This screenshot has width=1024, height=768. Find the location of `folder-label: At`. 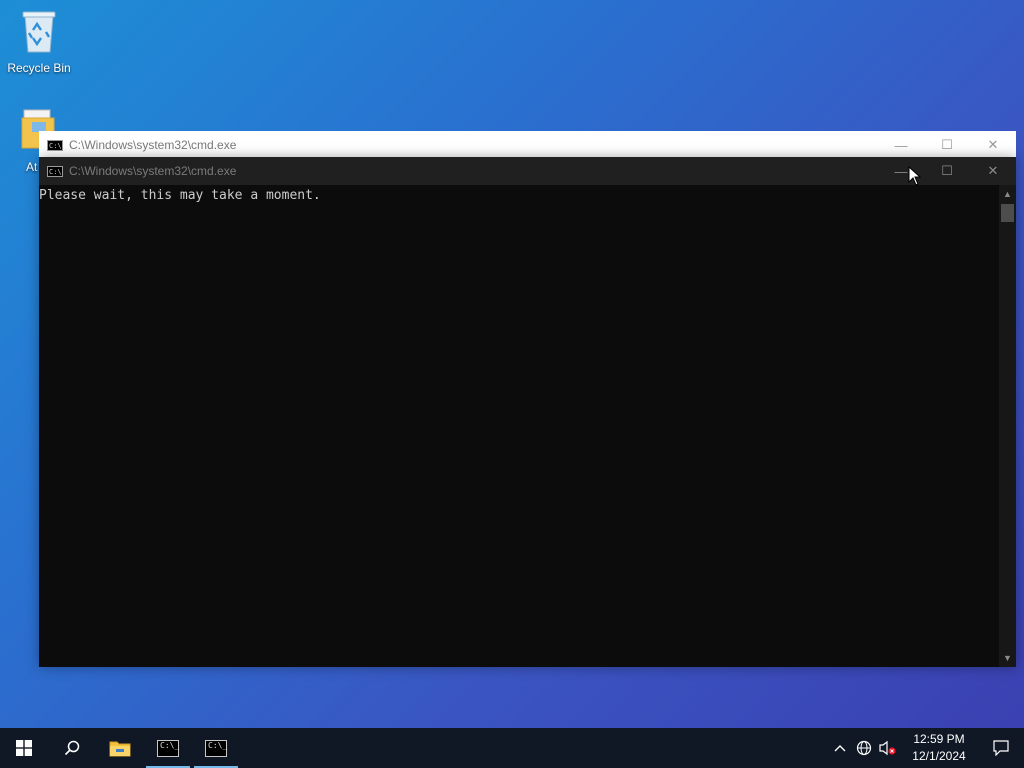

folder-label: At is located at coordinates (32, 167).